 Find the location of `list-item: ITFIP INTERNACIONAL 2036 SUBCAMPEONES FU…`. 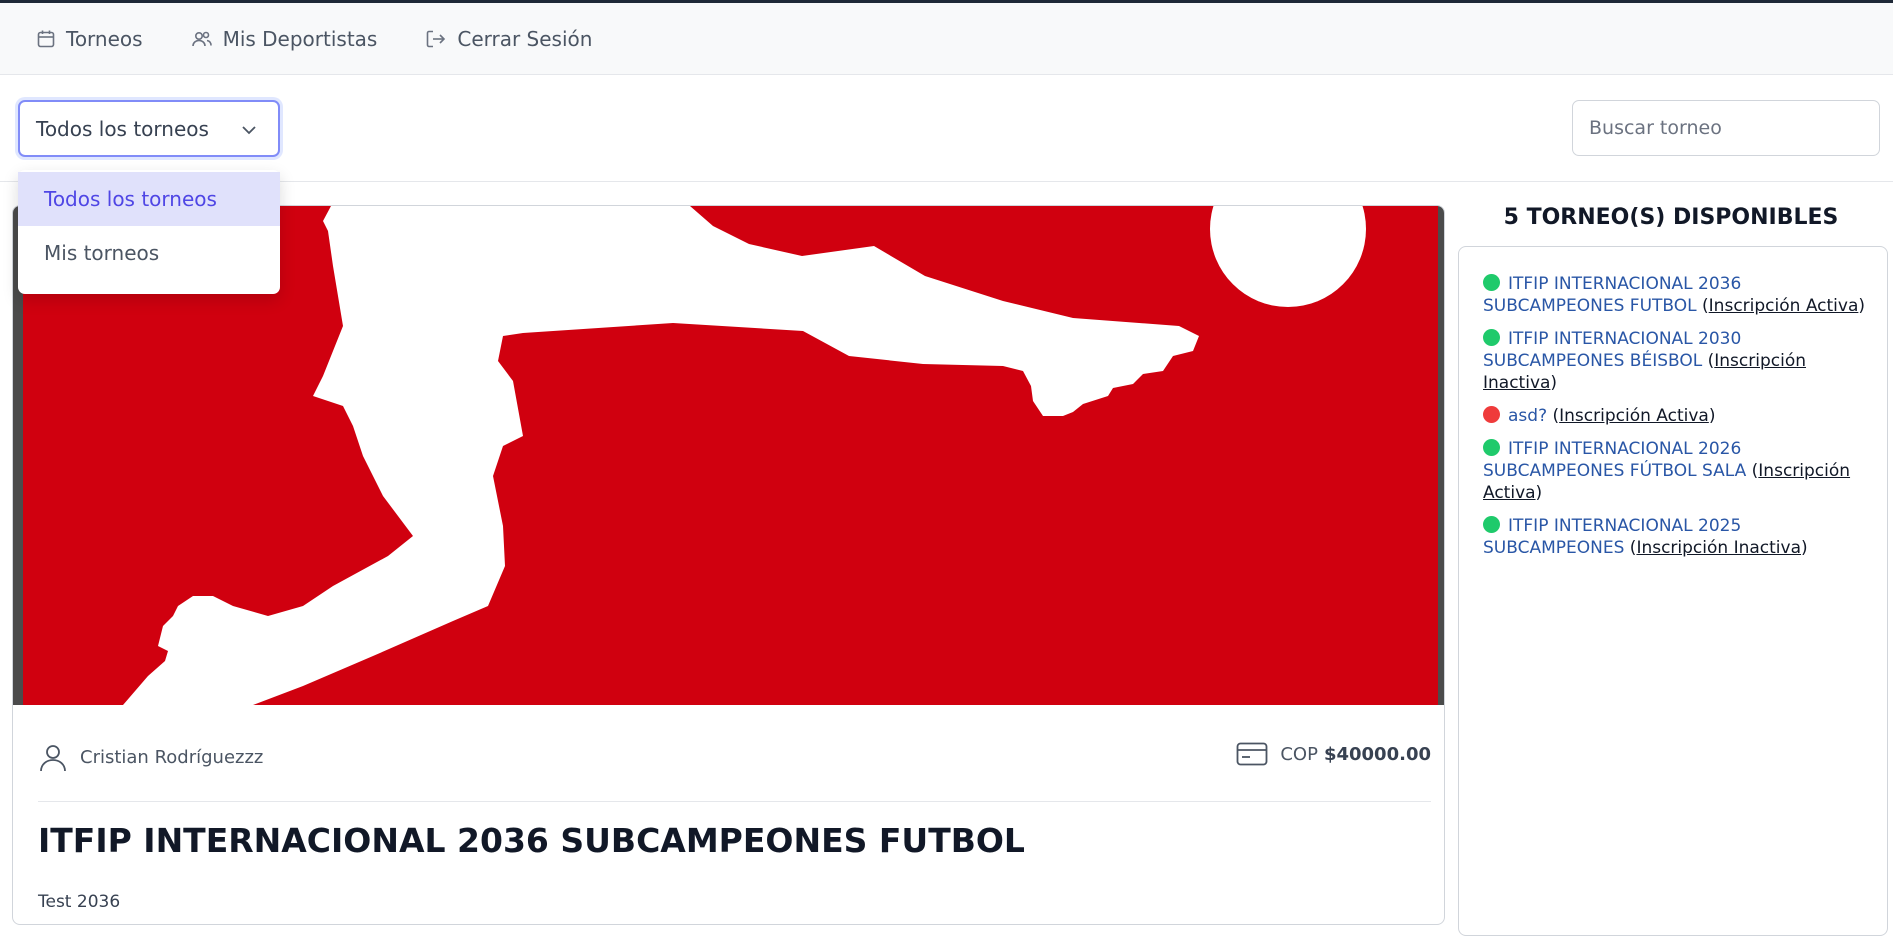

list-item: ITFIP INTERNACIONAL 2036 SUBCAMPEONES FU… is located at coordinates (1674, 295).